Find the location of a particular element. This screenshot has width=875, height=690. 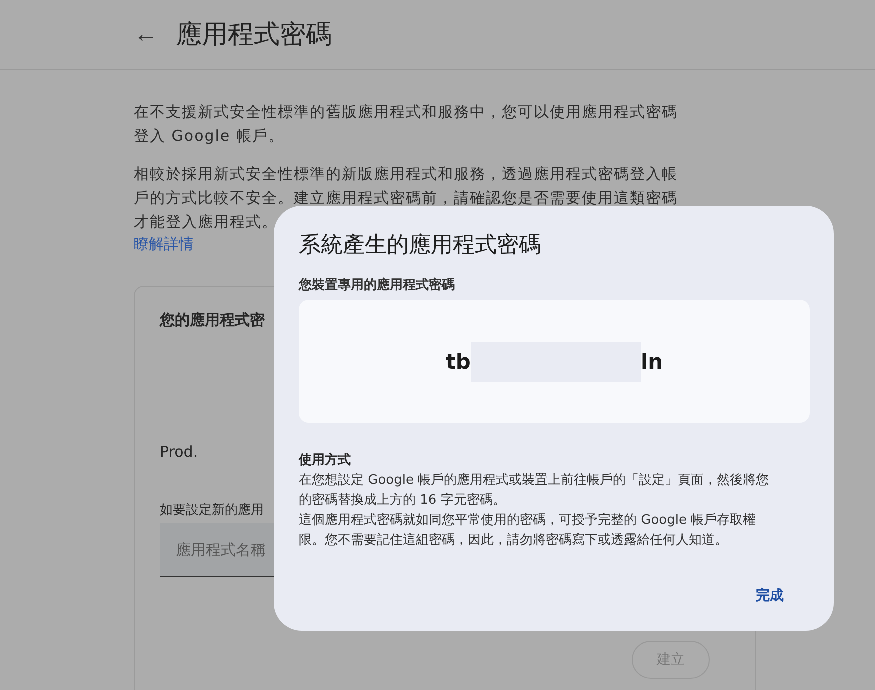

back-button: ← is located at coordinates (146, 34).